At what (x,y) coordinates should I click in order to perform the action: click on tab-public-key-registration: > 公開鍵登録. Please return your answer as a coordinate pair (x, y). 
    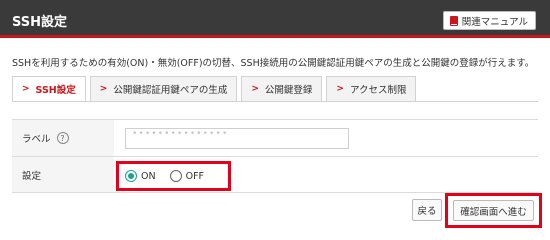
    Looking at the image, I should click on (282, 89).